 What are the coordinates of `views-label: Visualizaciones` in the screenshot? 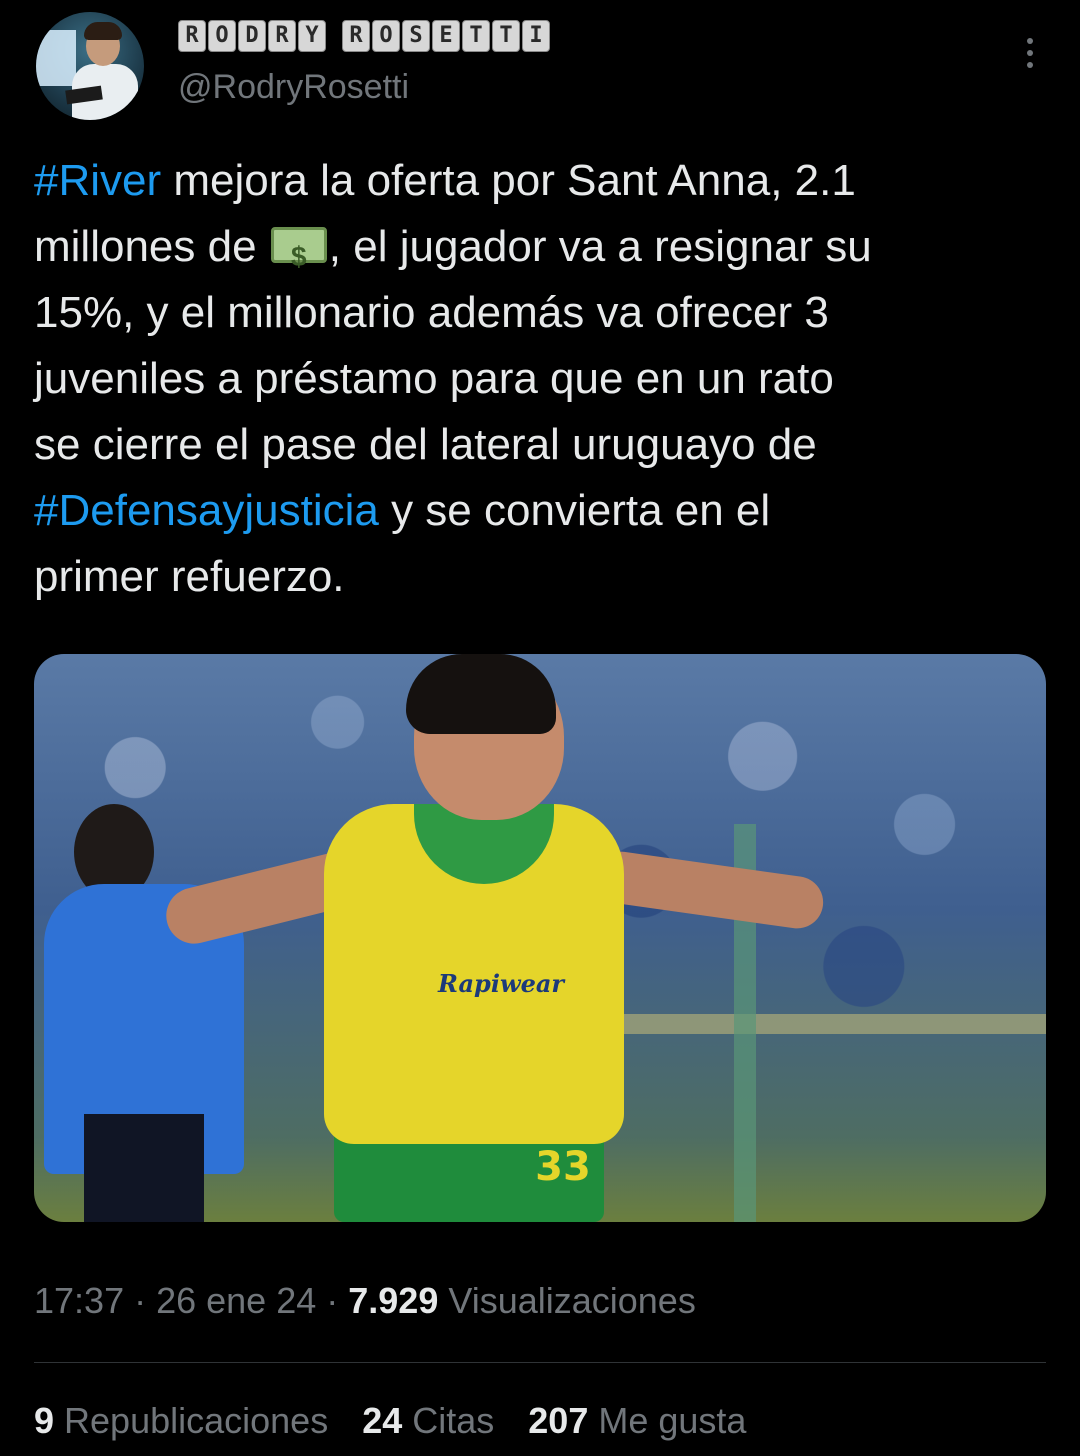 It's located at (567, 1300).